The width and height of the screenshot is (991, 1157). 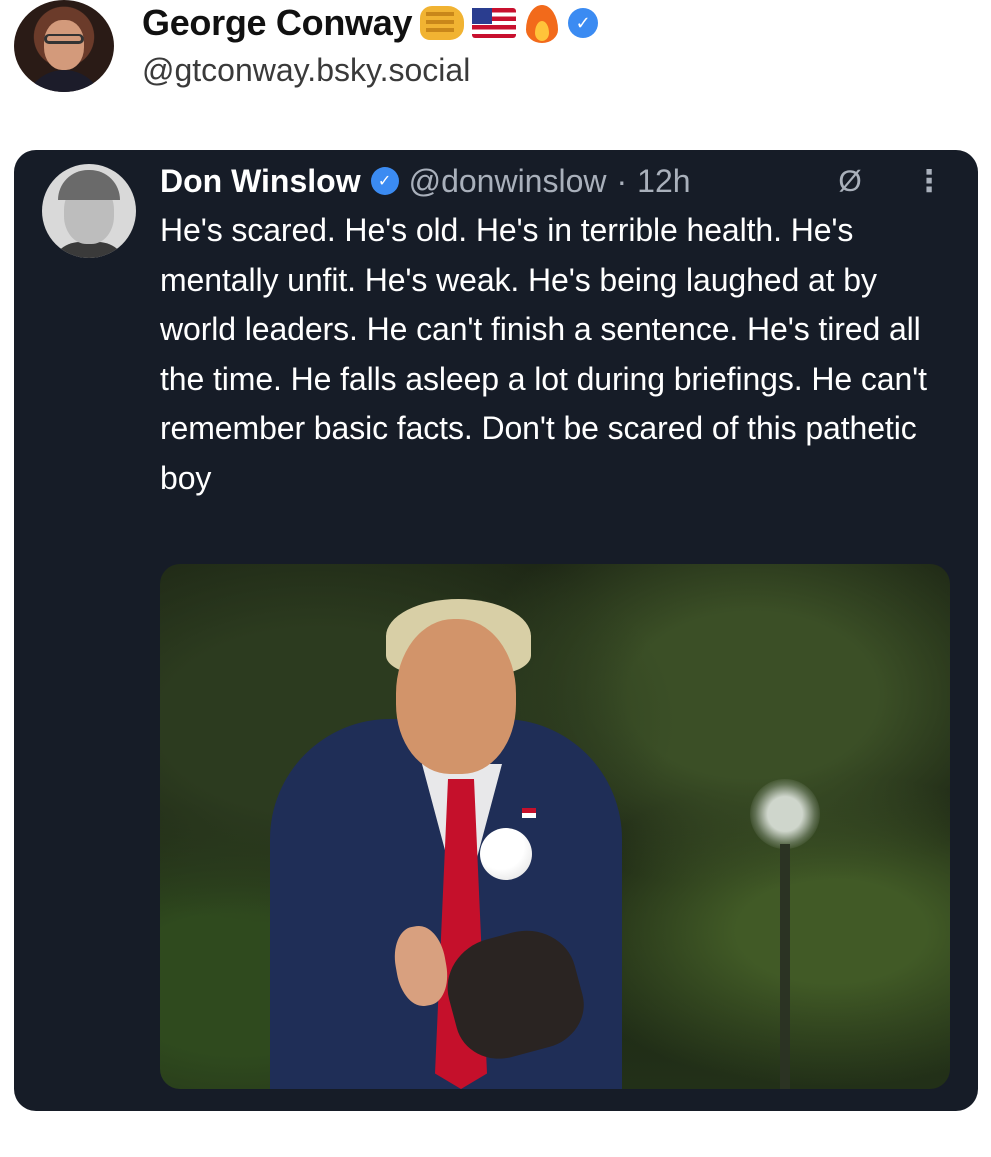 I want to click on grok-icon: Ø, so click(x=850, y=182).